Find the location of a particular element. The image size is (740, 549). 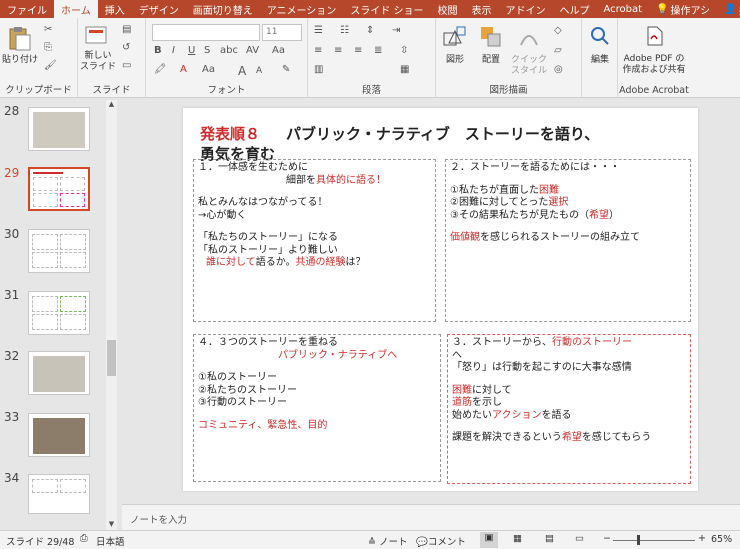

tab-transitions: 画面切り替え is located at coordinates (223, 9).